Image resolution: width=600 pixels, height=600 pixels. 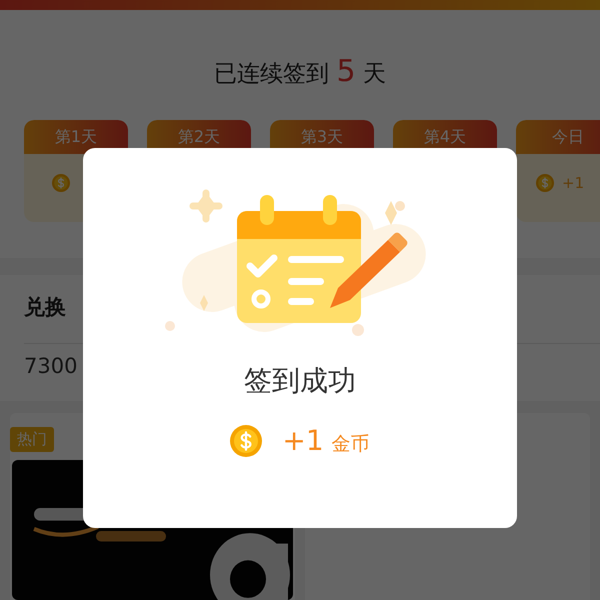 I want to click on section-title: 兑换, so click(x=45, y=307).